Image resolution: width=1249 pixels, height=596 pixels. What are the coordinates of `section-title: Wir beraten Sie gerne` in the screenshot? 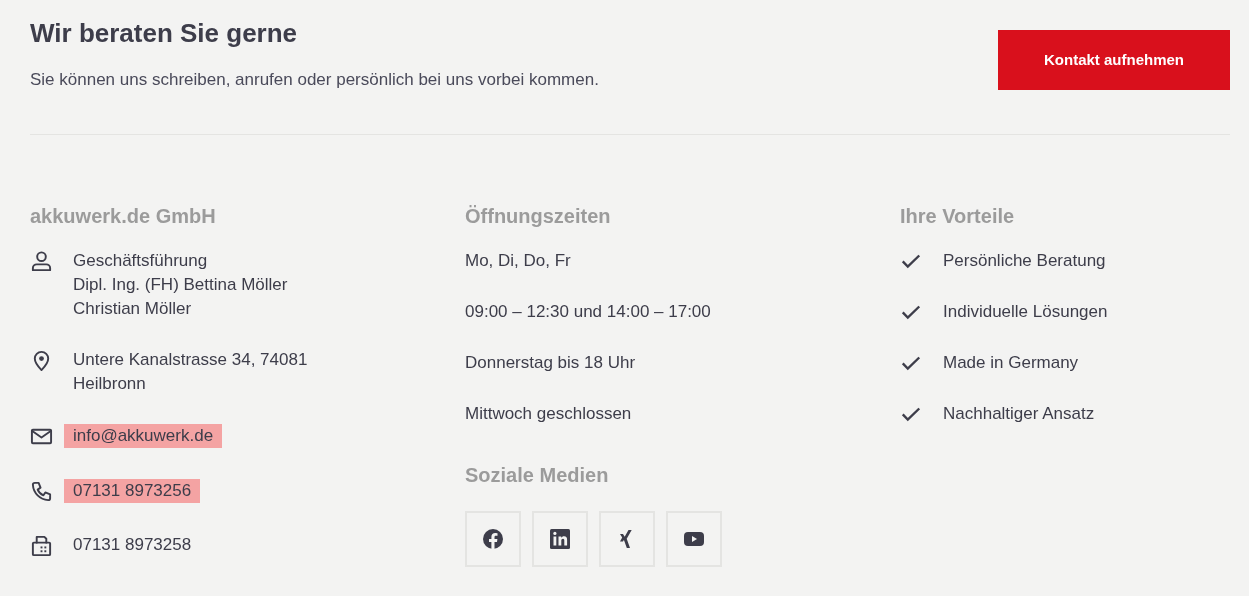 It's located at (164, 33).